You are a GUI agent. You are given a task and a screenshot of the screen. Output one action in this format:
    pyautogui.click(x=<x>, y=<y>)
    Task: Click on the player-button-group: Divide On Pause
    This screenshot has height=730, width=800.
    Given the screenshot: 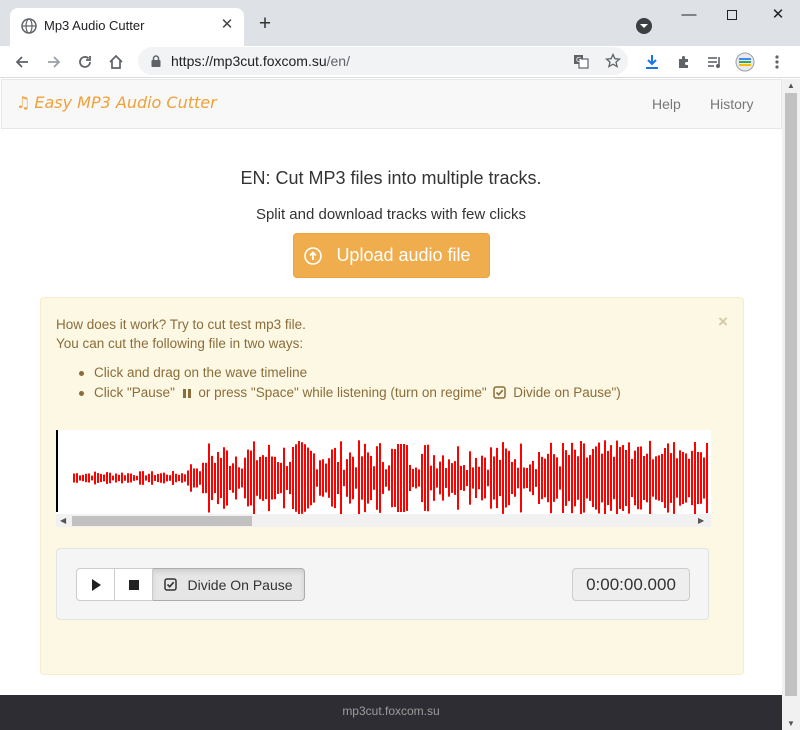 What is the action you would take?
    pyautogui.click(x=190, y=584)
    